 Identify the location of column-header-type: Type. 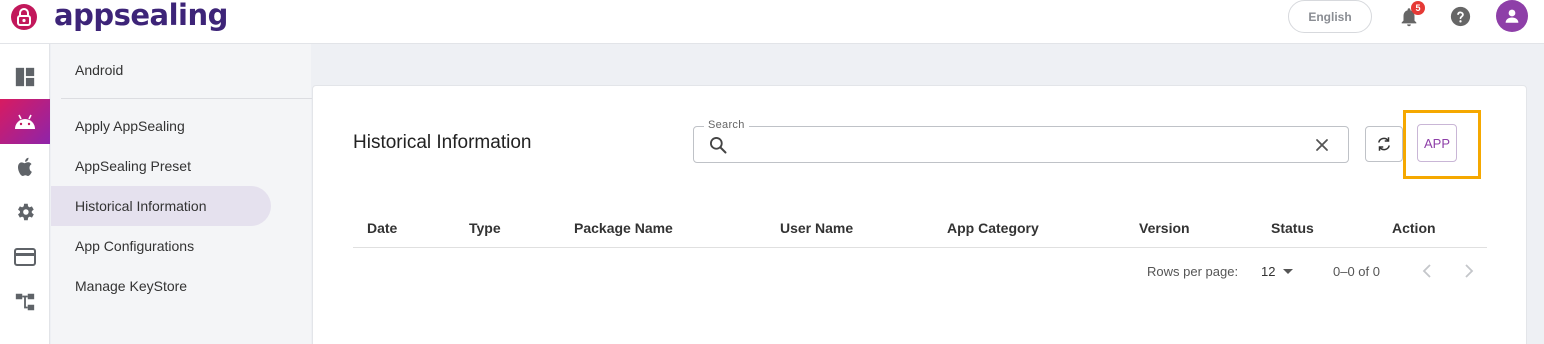
(485, 228).